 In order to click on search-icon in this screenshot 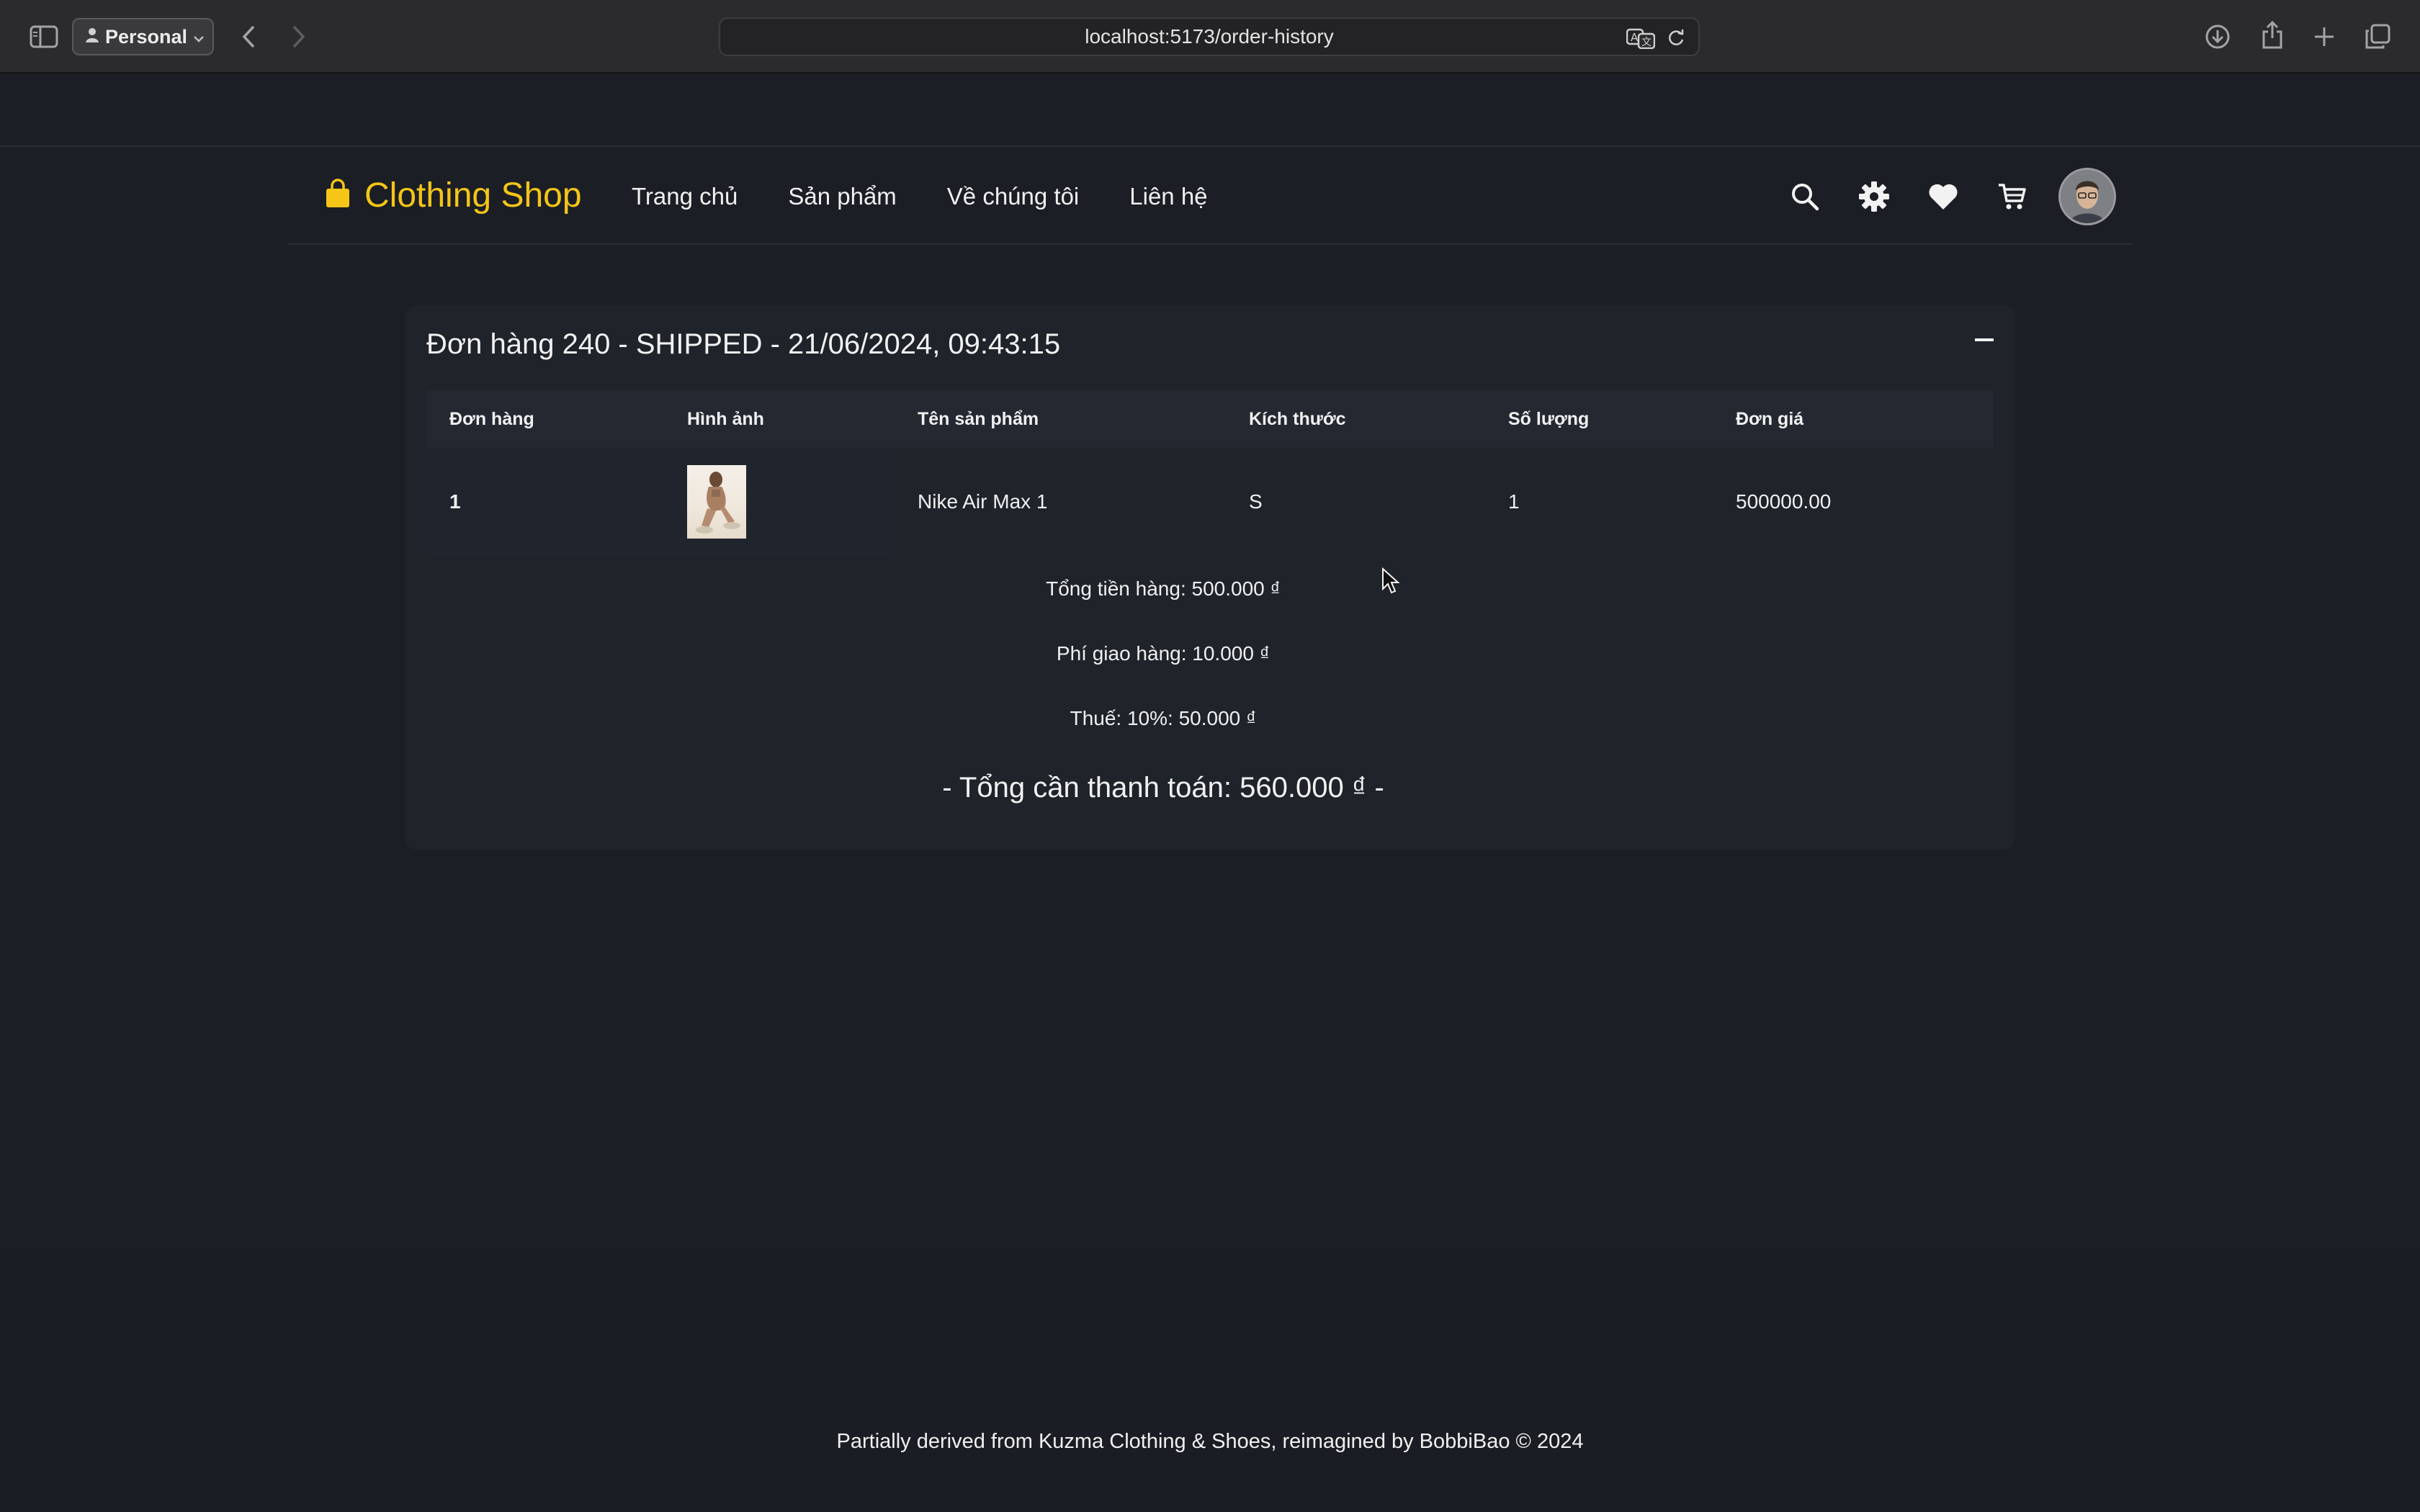, I will do `click(1804, 196)`.